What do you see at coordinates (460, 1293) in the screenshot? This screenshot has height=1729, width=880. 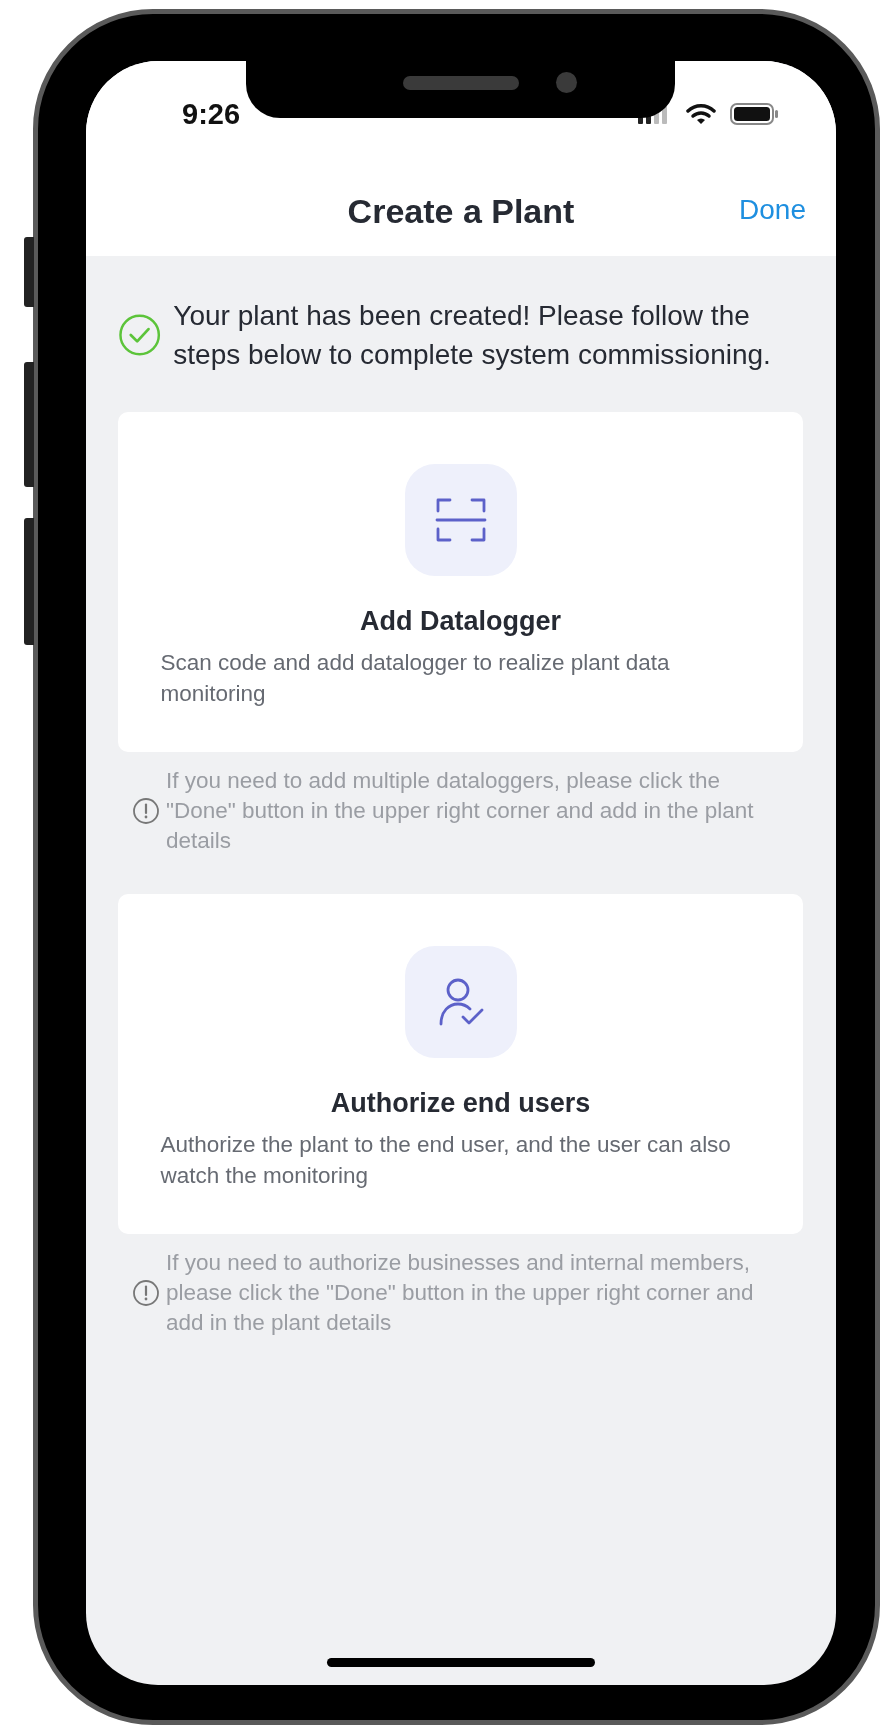 I see `note-text: If you need to authorize businesses and internal members, please click the "Done" button in the upper right corner and add in the plant details` at bounding box center [460, 1293].